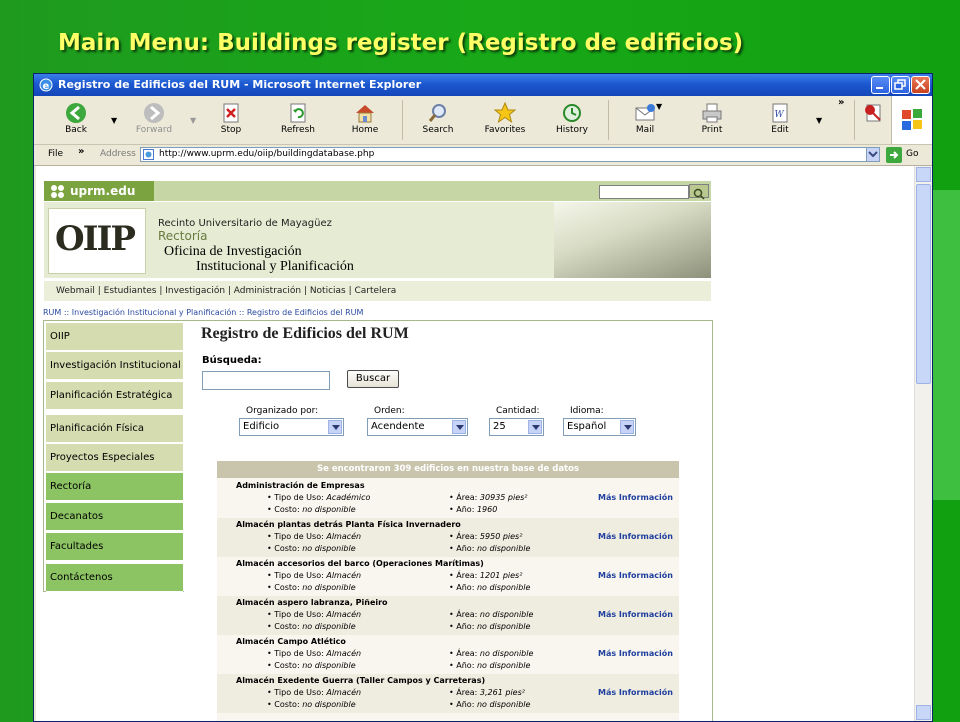 The height and width of the screenshot is (722, 960). What do you see at coordinates (645, 120) in the screenshot?
I see `mail-button: Mail` at bounding box center [645, 120].